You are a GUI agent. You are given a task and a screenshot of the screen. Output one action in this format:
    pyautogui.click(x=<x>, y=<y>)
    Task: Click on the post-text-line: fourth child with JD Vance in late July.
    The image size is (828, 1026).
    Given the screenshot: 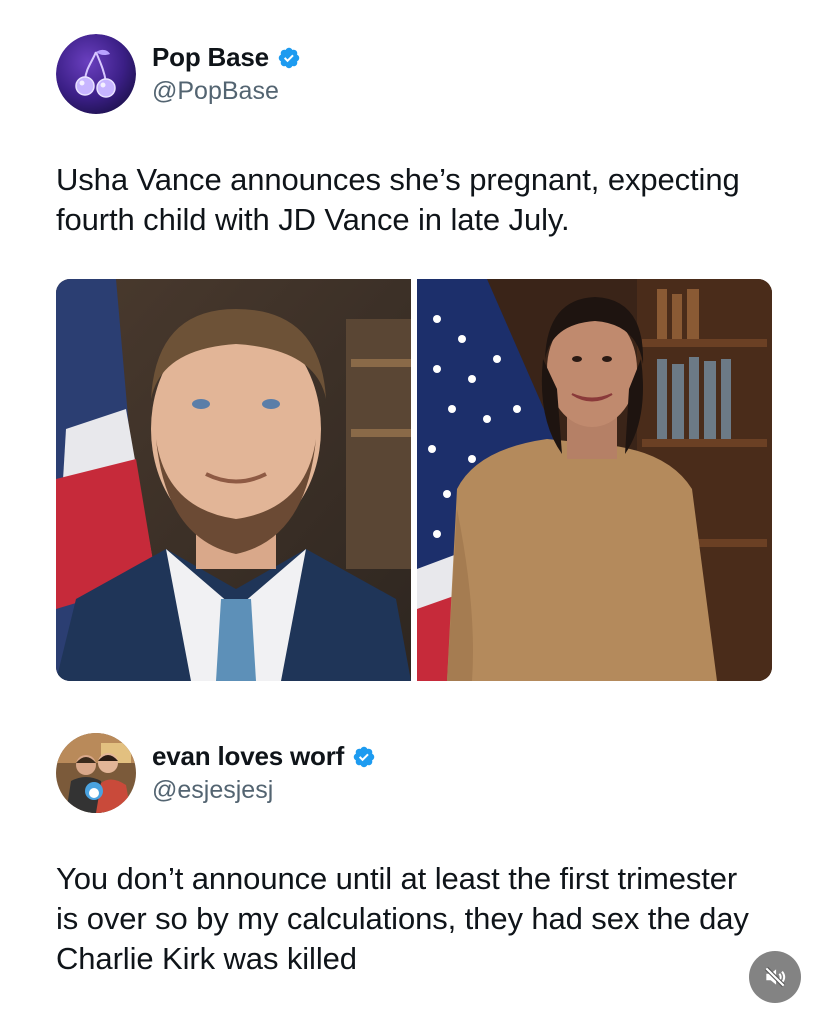 What is the action you would take?
    pyautogui.click(x=313, y=219)
    